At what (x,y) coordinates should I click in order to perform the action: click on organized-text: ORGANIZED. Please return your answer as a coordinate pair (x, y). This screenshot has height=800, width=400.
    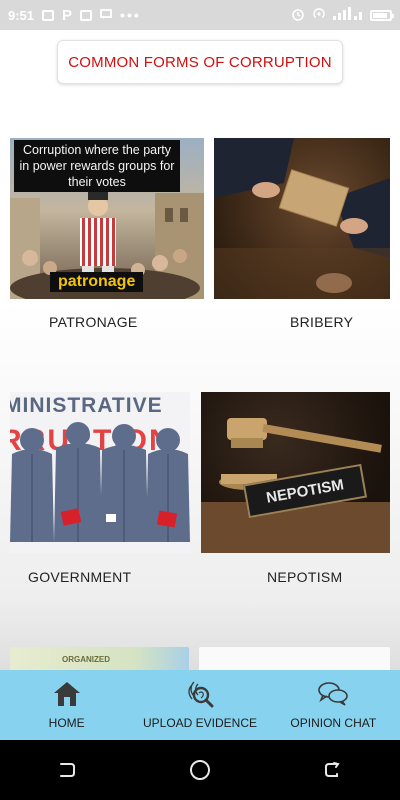
    Looking at the image, I should click on (86, 659).